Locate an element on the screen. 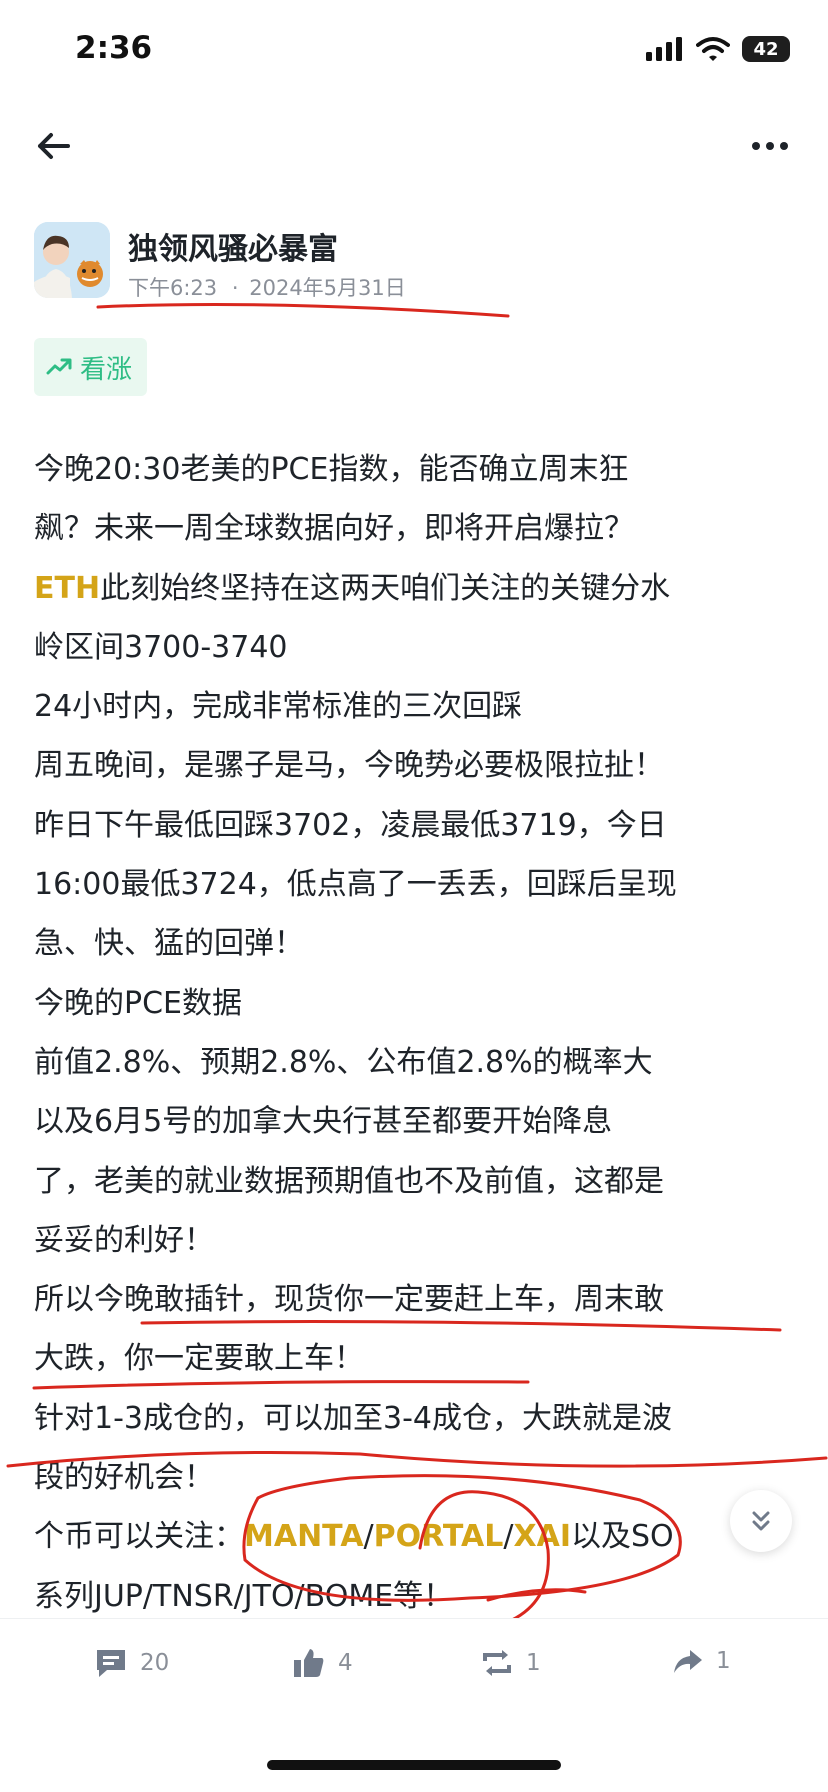 This screenshot has width=828, height=1792. post-text: 了，老美的就业数据预期值也不及前值，这都是 is located at coordinates (349, 1181).